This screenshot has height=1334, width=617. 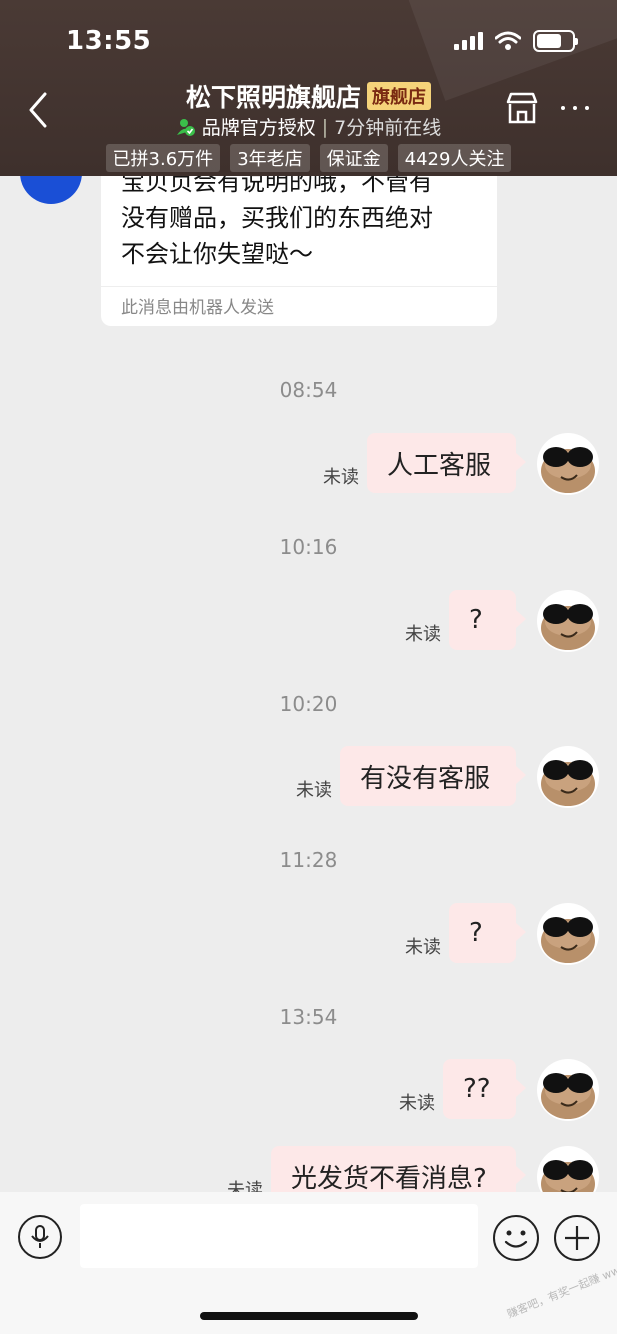 I want to click on message-timestamp: 10:16, so click(x=308, y=547).